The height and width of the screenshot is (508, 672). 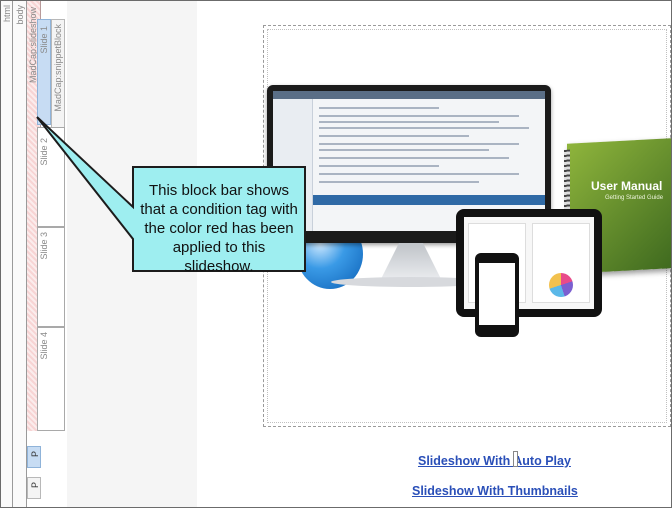 What do you see at coordinates (495, 491) in the screenshot?
I see `slideshow-thumbnails-link: Slideshow With Thumbnails` at bounding box center [495, 491].